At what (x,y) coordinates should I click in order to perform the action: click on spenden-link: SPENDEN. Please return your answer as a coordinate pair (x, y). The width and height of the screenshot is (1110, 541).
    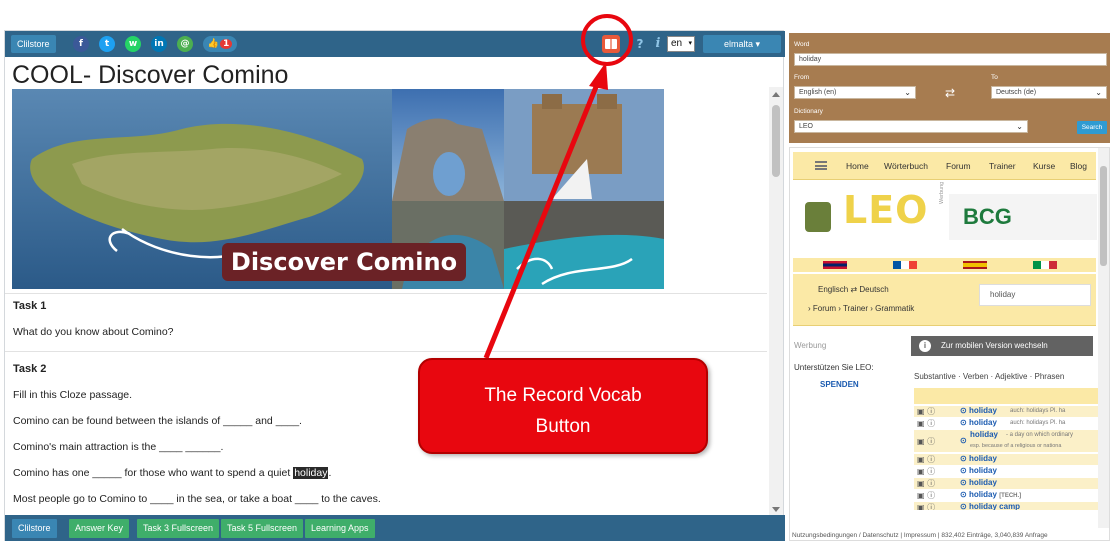
    Looking at the image, I should click on (839, 384).